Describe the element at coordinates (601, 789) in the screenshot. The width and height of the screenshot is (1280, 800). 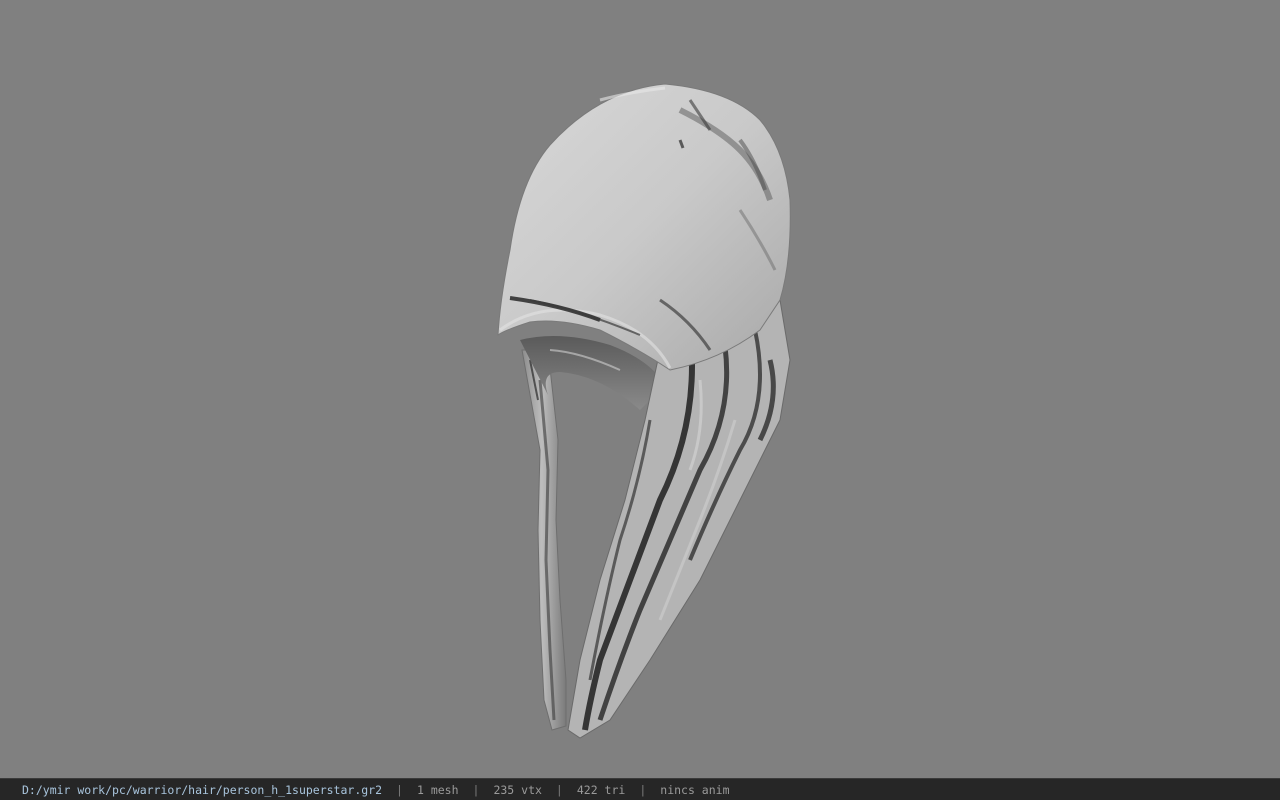
I see `triangle-count: 422 tri` at that location.